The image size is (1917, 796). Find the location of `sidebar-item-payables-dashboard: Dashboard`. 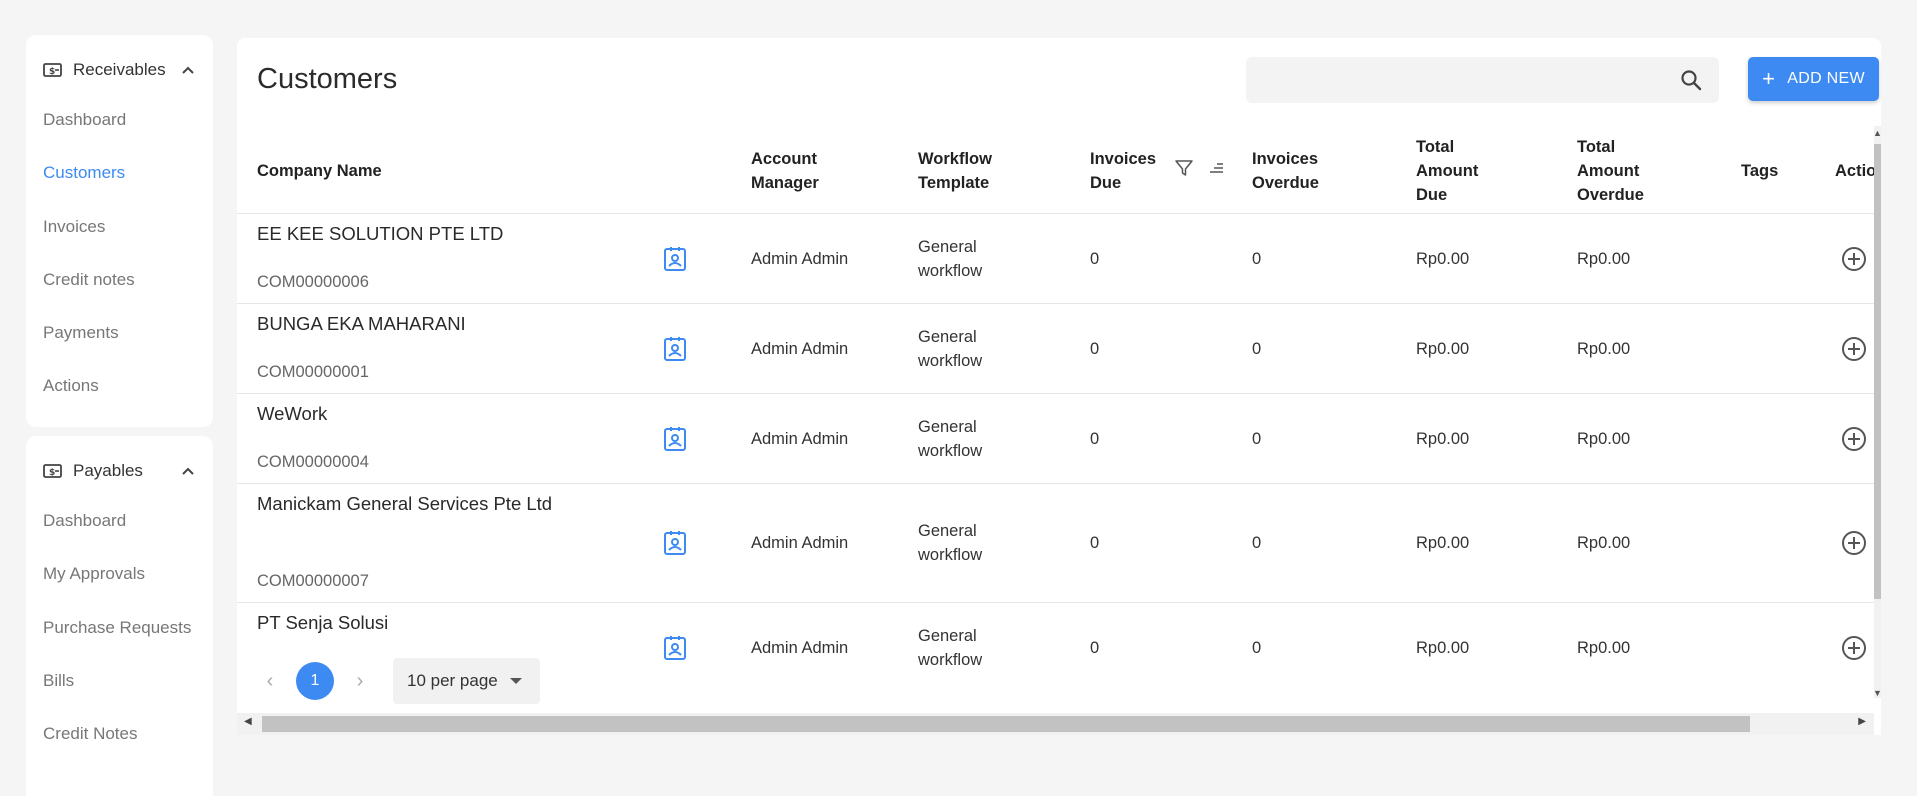

sidebar-item-payables-dashboard: Dashboard is located at coordinates (119, 520).